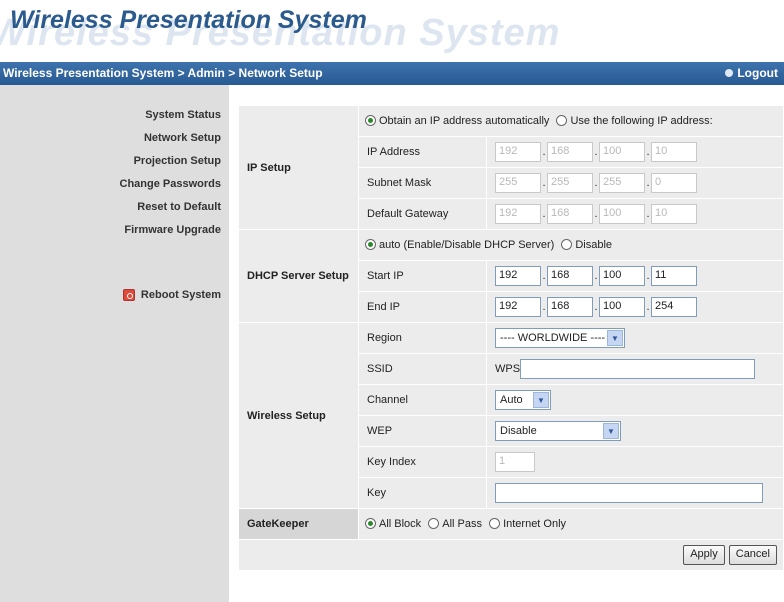  I want to click on sidebar-item-reset-default: Reset to Default, so click(179, 207).